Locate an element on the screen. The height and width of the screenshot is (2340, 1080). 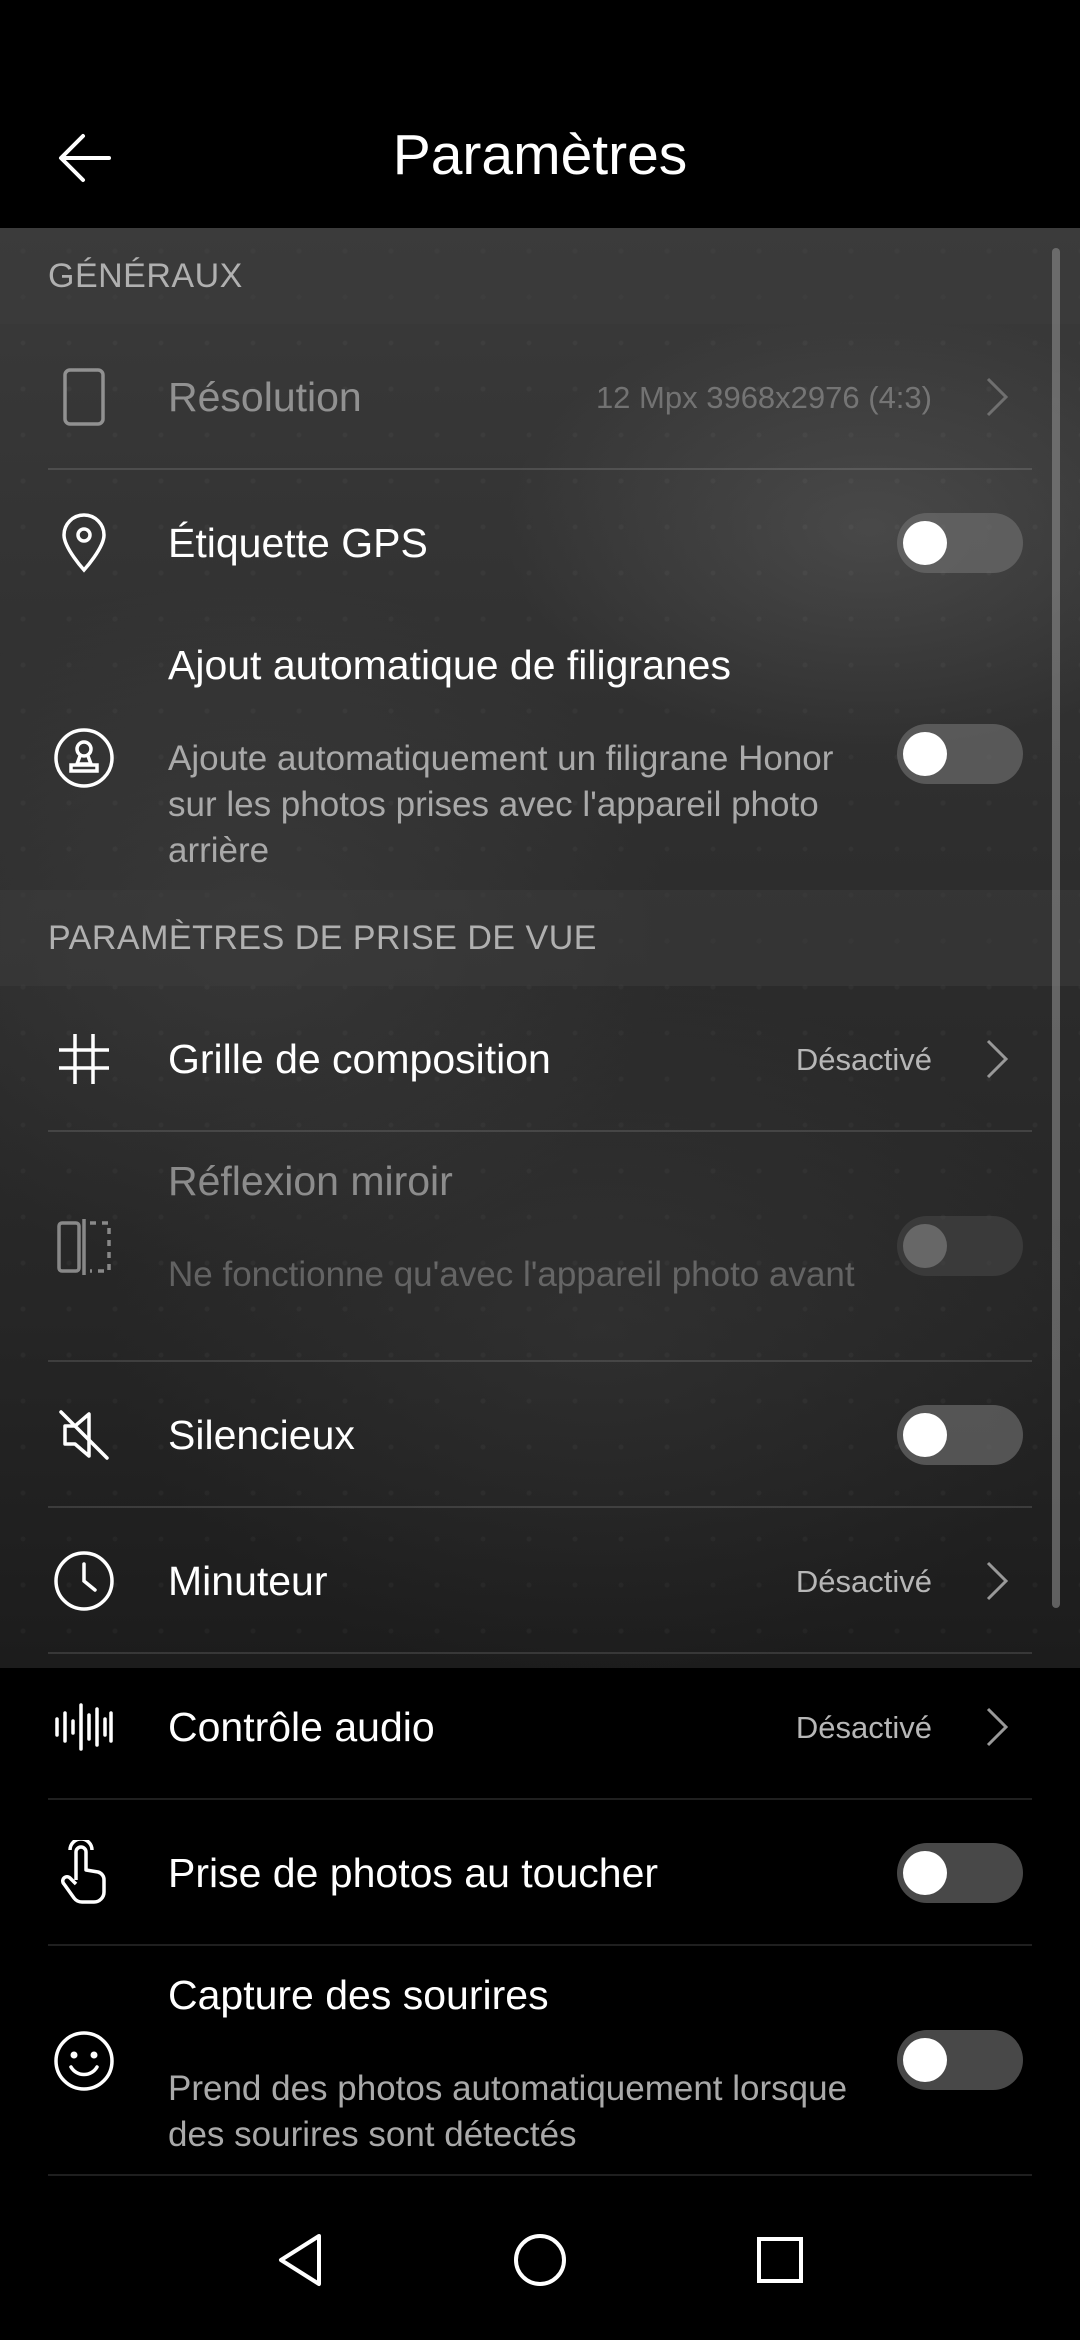
section-header-general: GÉNÉRAUX is located at coordinates (540, 276).